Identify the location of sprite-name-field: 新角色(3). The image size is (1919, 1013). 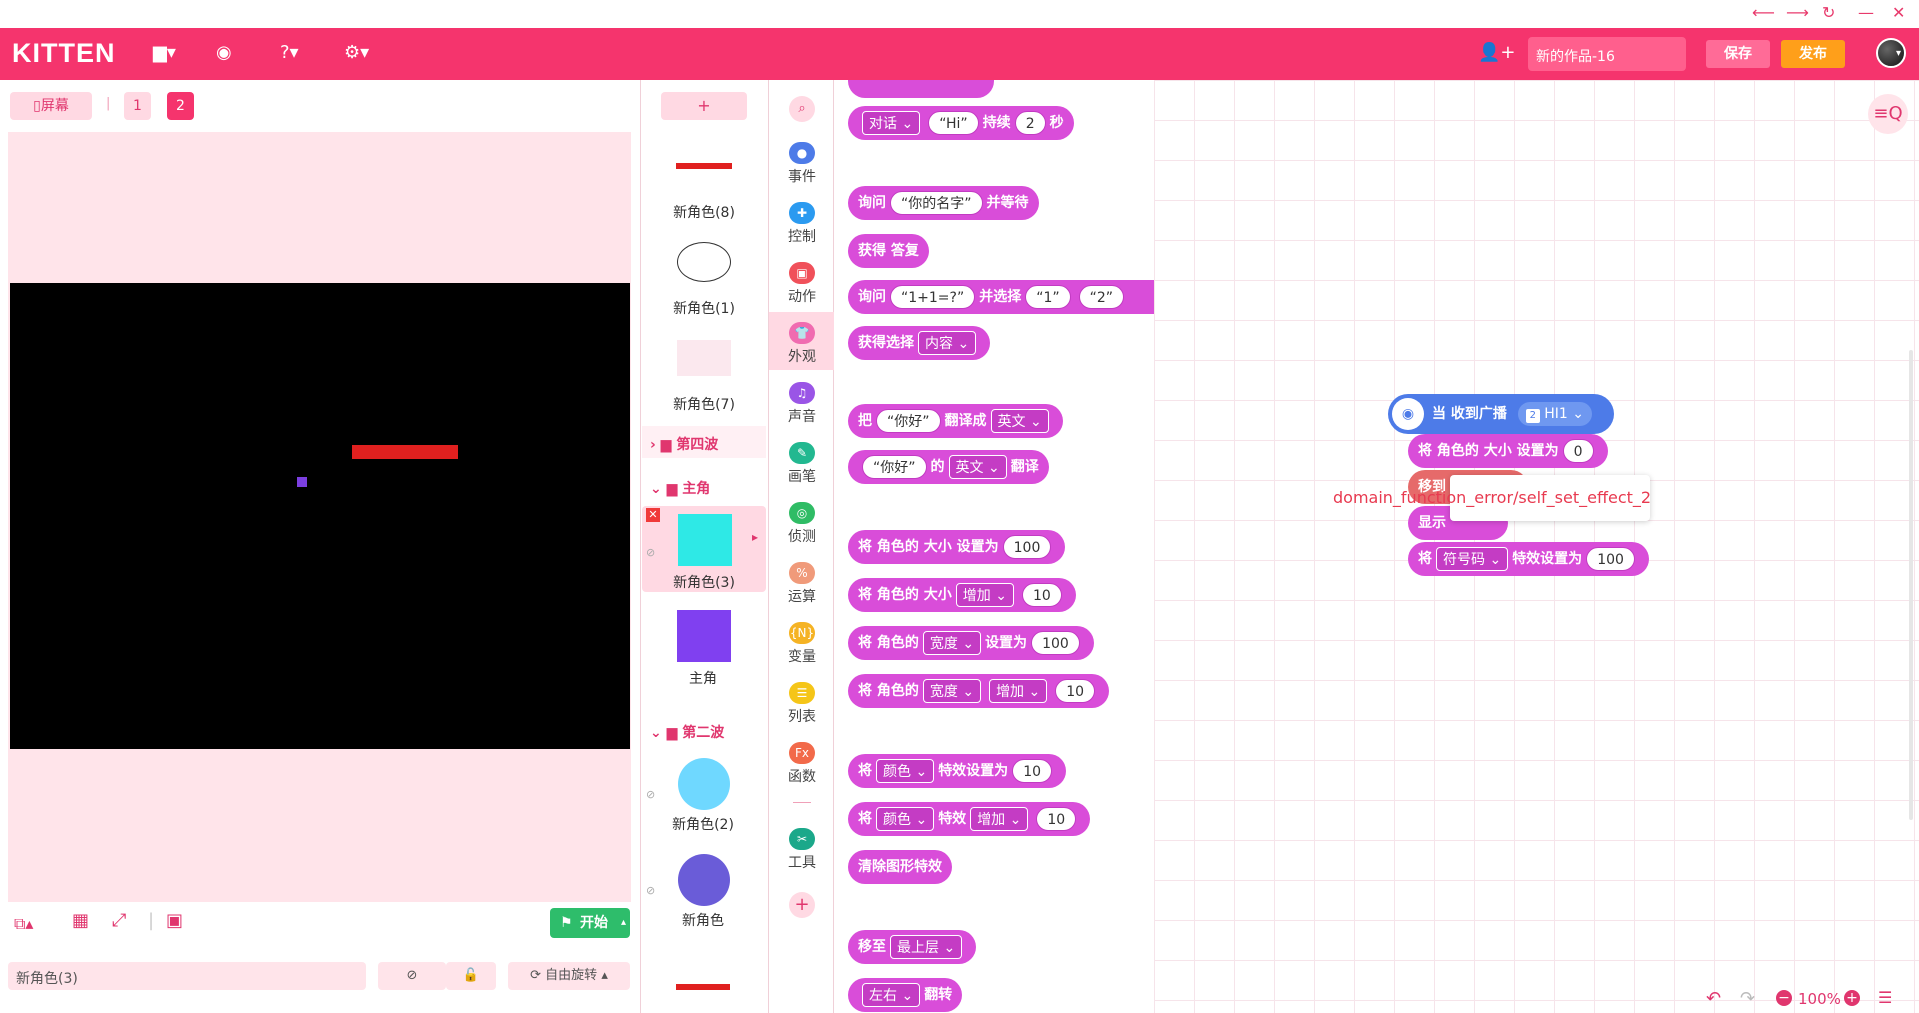
(187, 976).